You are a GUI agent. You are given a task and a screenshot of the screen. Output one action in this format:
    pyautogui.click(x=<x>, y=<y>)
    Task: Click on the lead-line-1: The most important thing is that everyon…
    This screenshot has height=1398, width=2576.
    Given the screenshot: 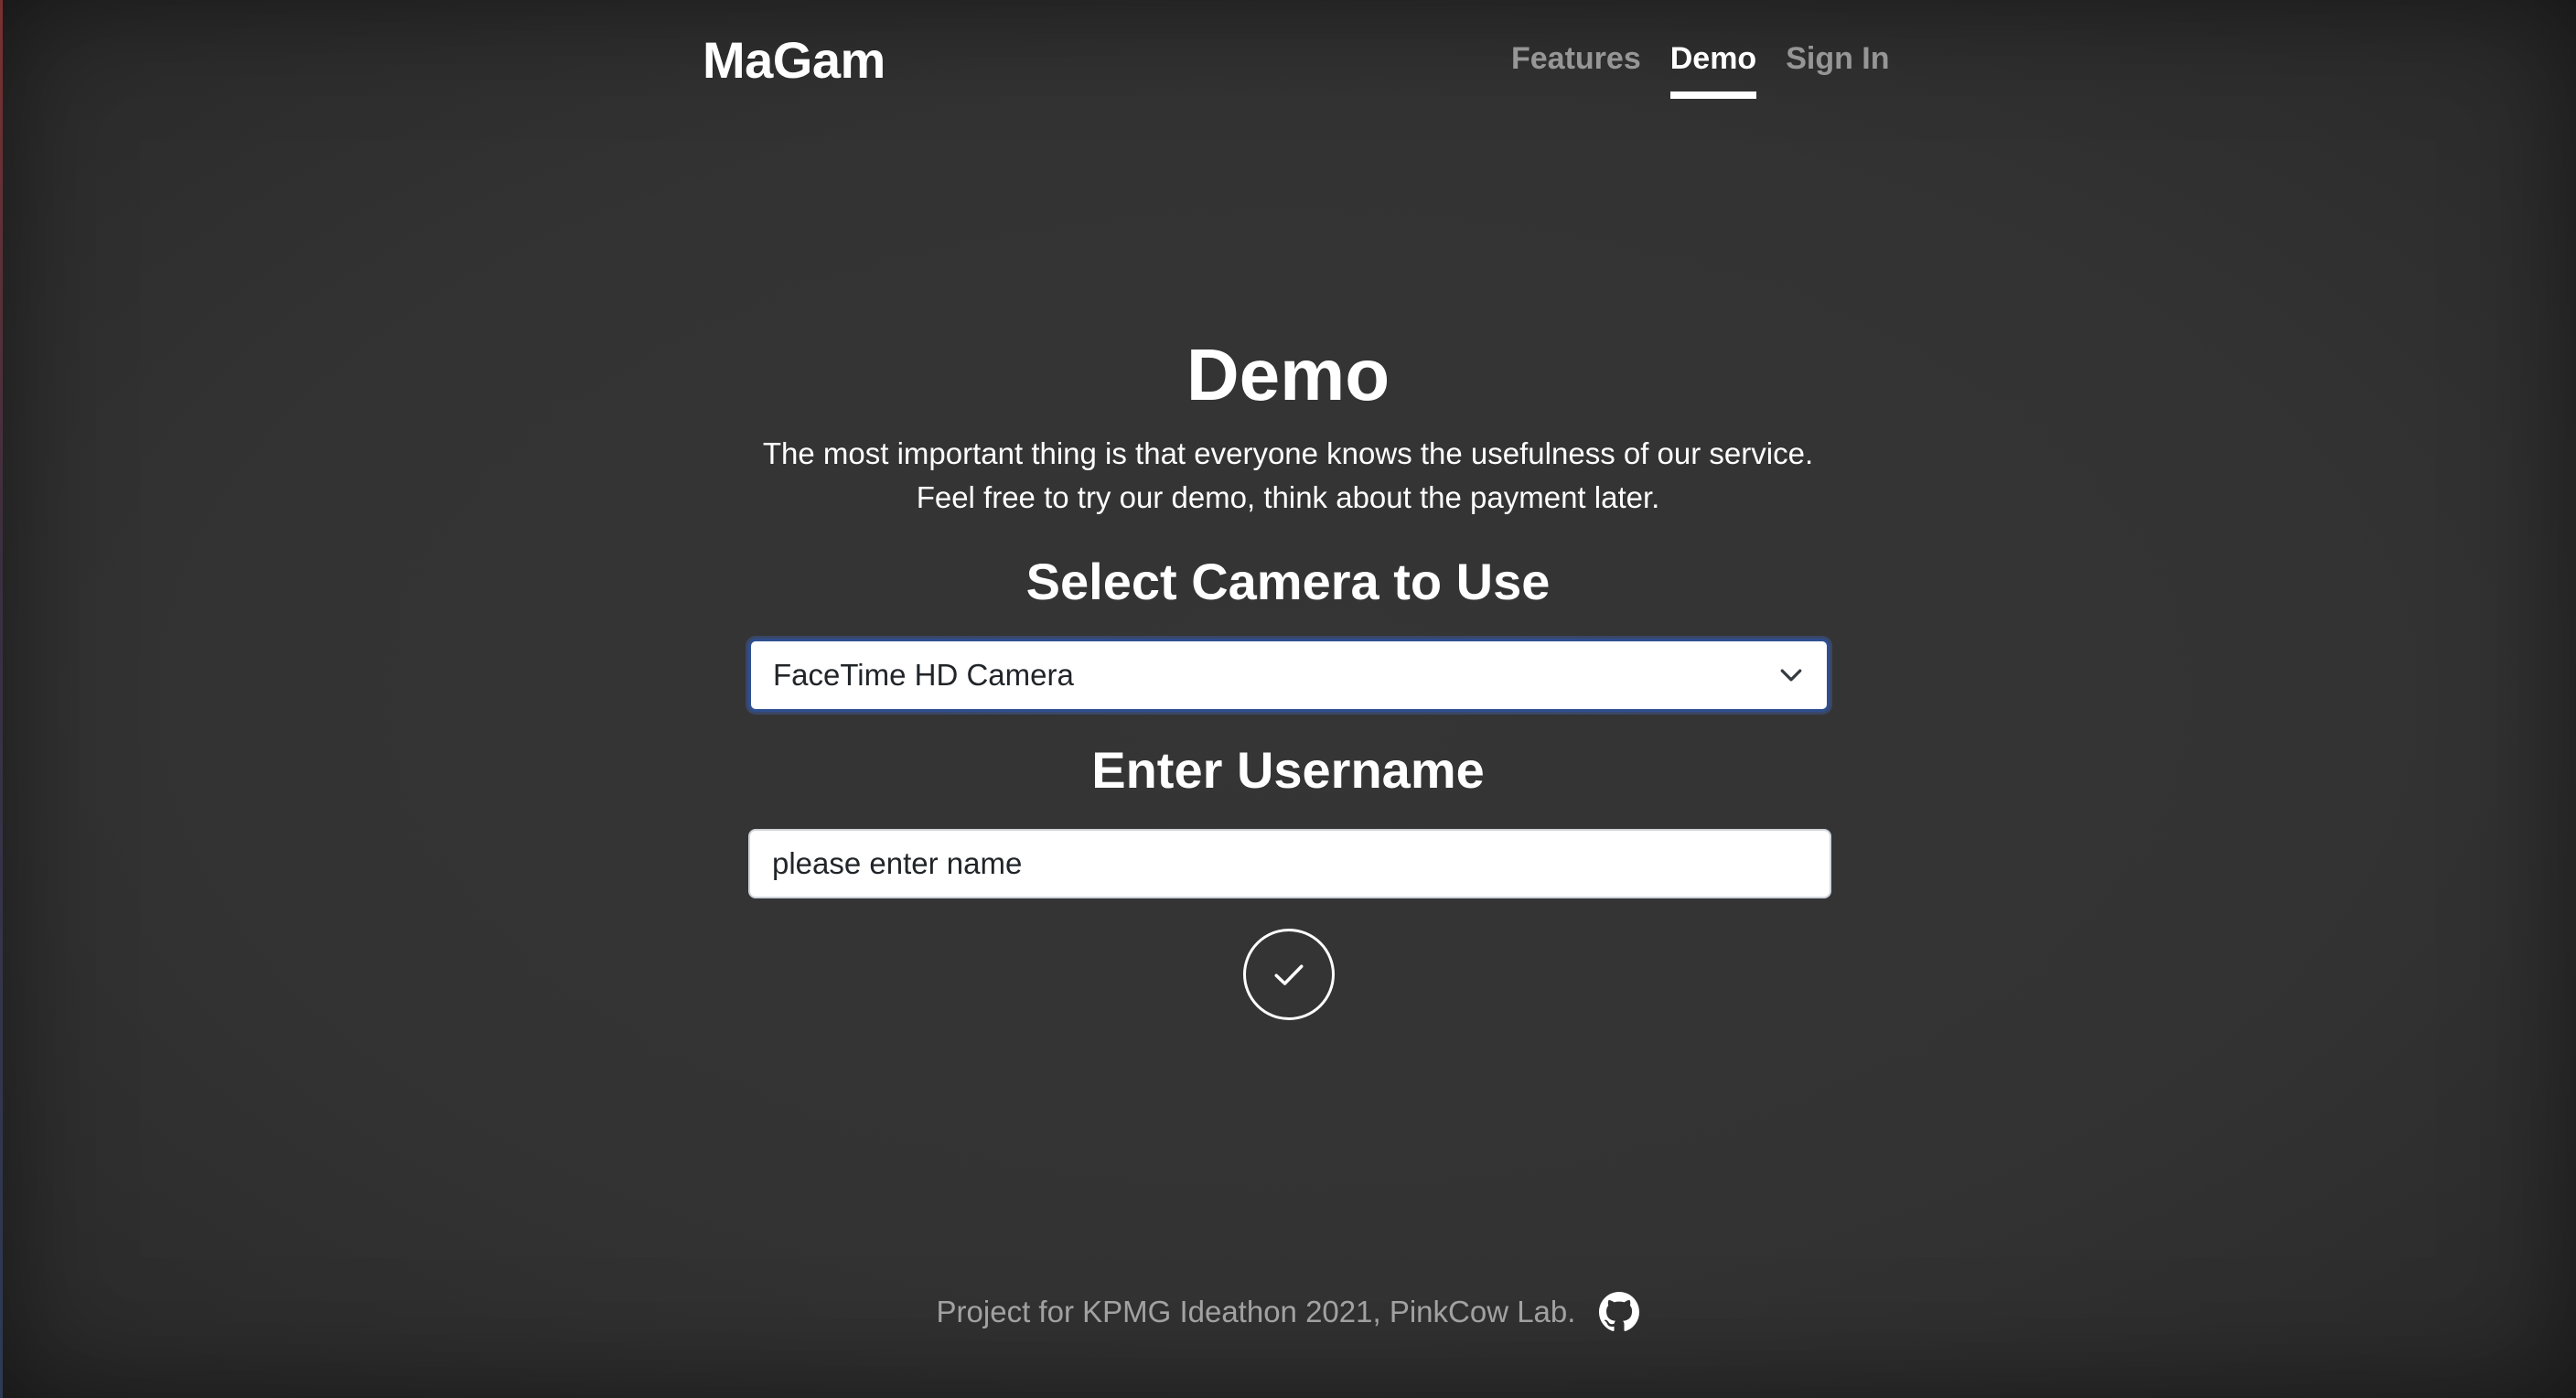 What is the action you would take?
    pyautogui.click(x=1288, y=453)
    